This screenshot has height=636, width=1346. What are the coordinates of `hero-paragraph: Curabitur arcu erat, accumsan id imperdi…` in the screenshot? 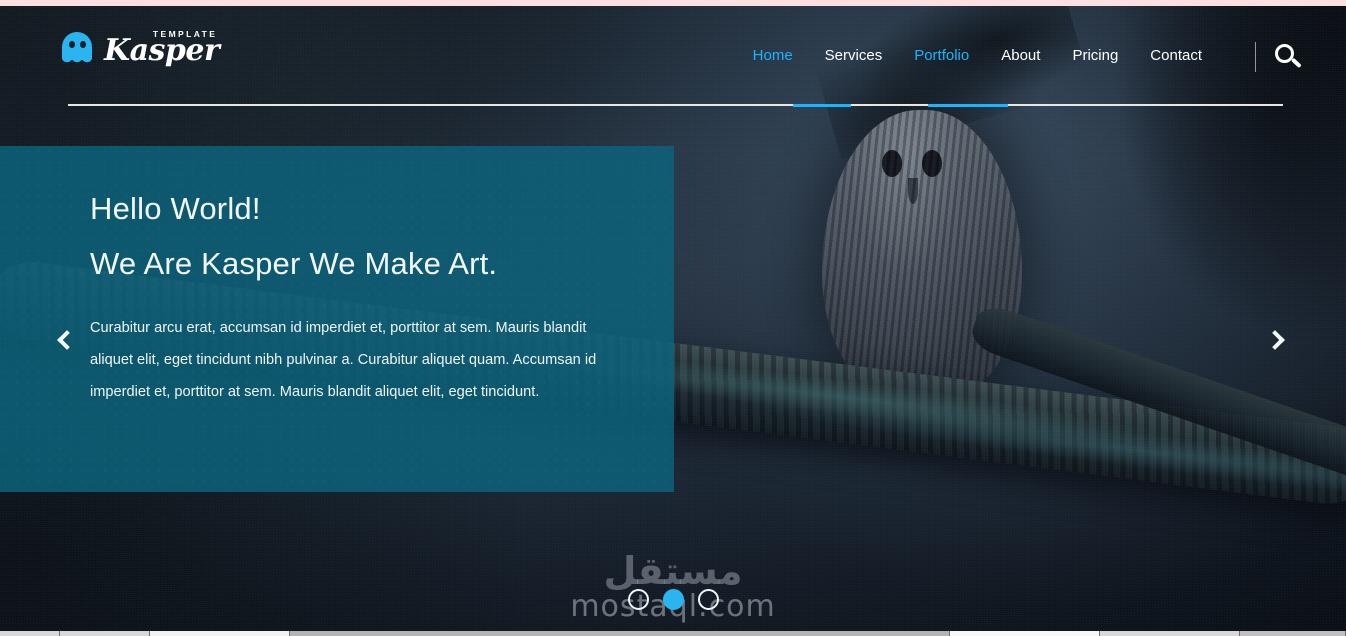 It's located at (343, 360).